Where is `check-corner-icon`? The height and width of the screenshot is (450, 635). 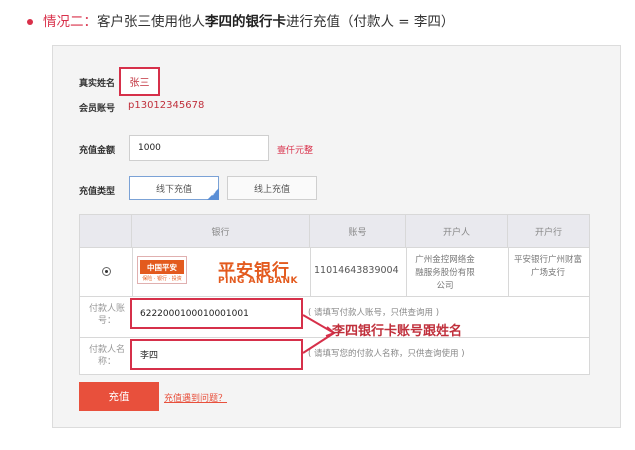
check-corner-icon is located at coordinates (213, 194).